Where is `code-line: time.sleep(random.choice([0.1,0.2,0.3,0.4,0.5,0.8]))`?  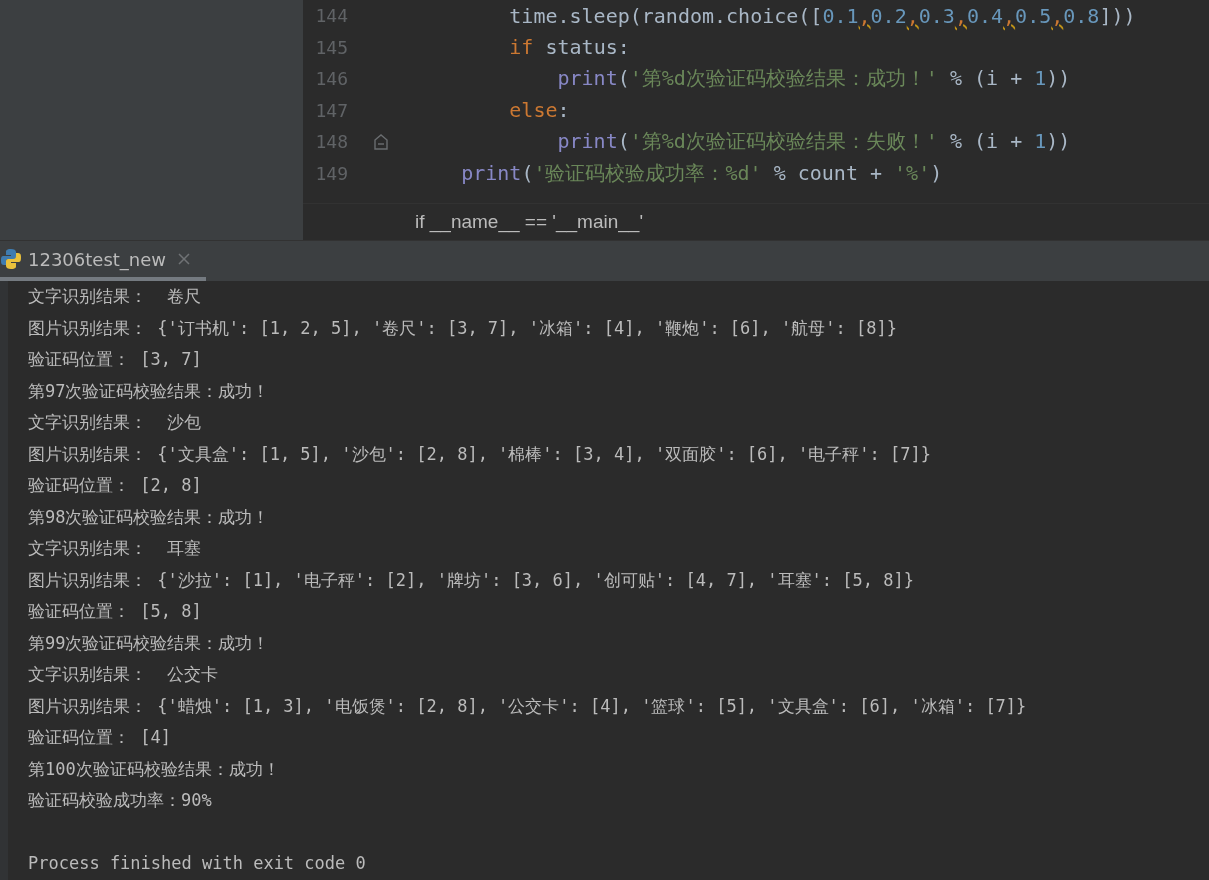
code-line: time.sleep(random.choice([0.1,0.2,0.3,0.4,0.5,0.8])) is located at coordinates (822, 15).